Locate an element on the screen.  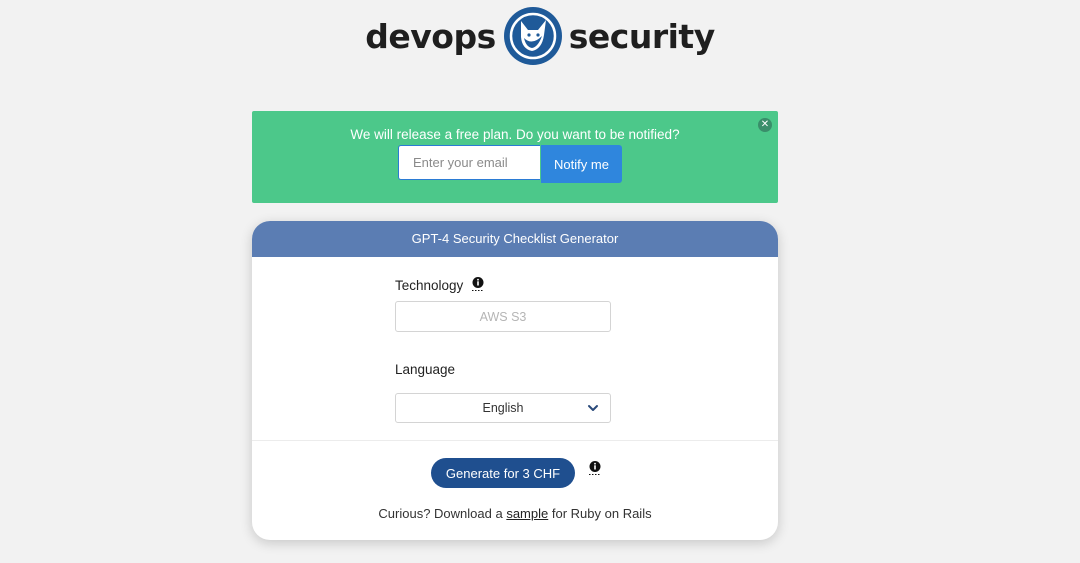
chevron-down-icon is located at coordinates (593, 408).